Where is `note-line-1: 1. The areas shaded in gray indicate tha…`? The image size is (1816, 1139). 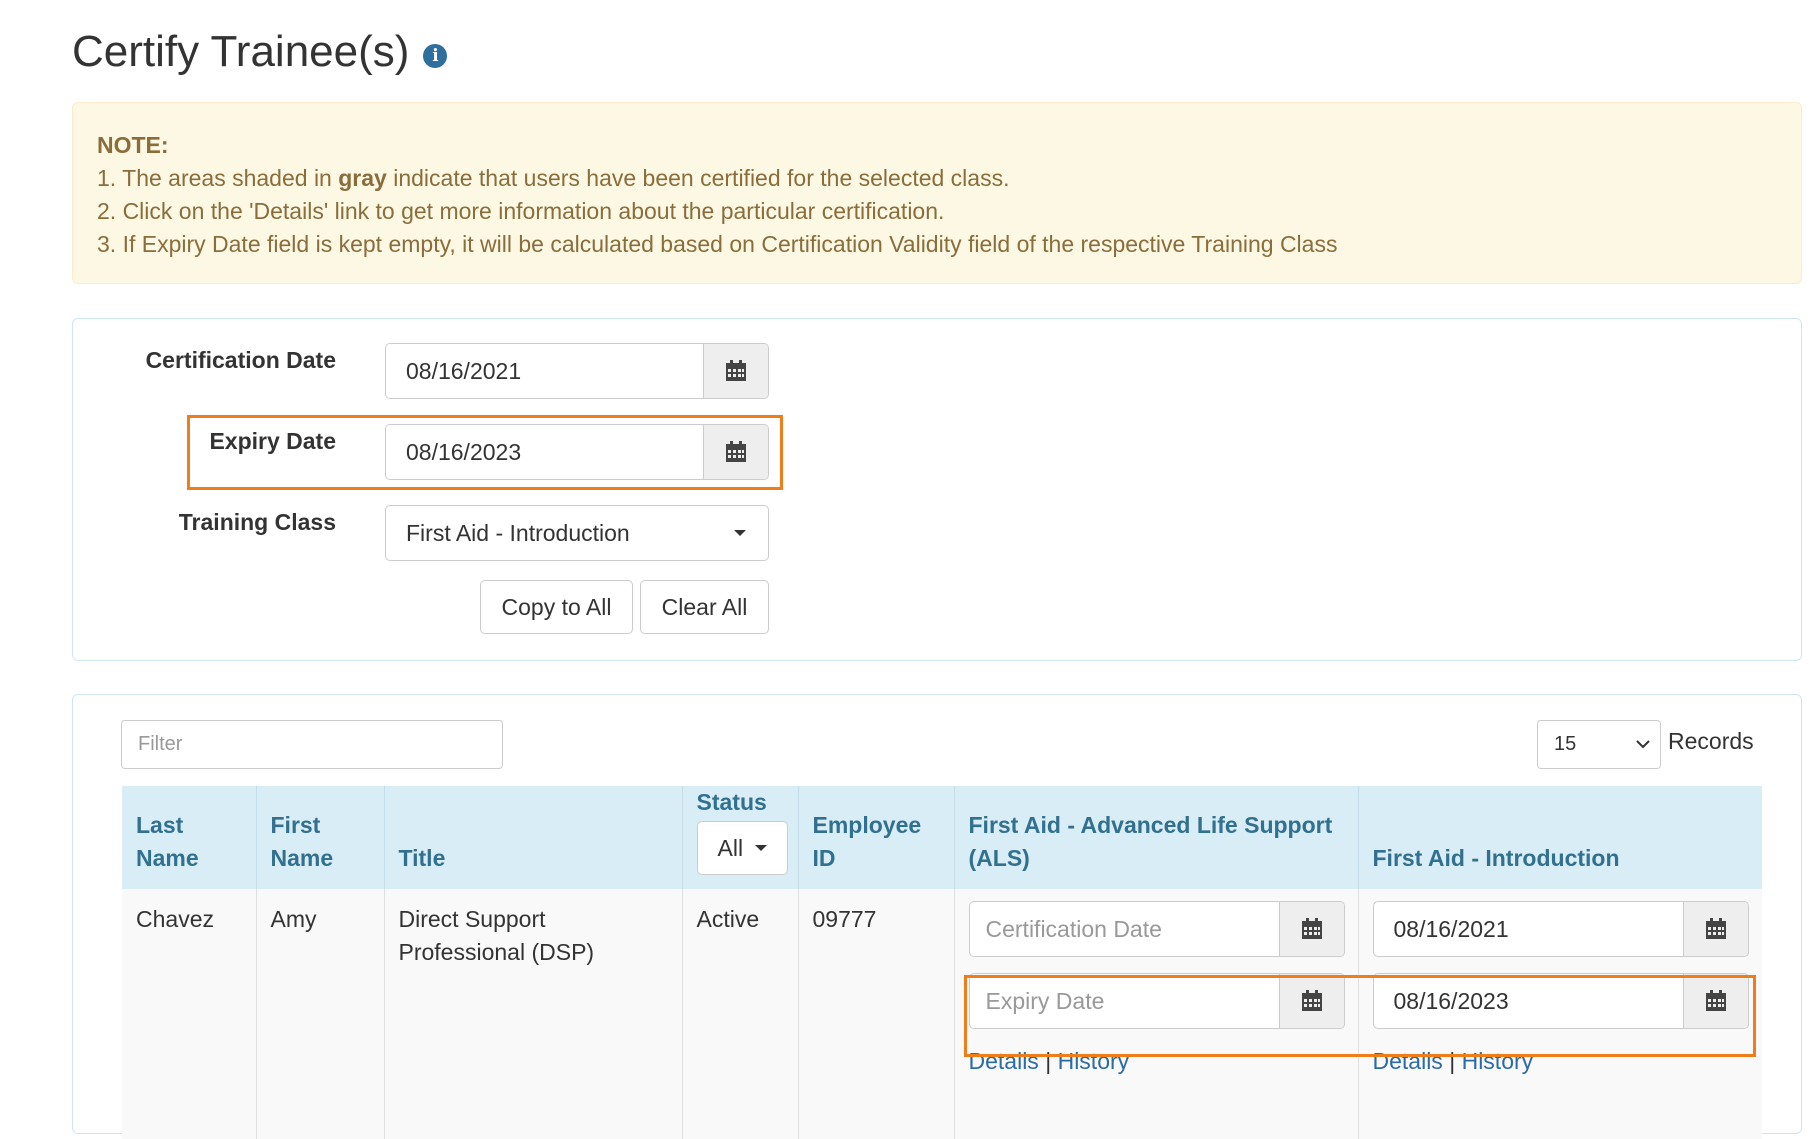 note-line-1: 1. The areas shaded in gray indicate tha… is located at coordinates (949, 178).